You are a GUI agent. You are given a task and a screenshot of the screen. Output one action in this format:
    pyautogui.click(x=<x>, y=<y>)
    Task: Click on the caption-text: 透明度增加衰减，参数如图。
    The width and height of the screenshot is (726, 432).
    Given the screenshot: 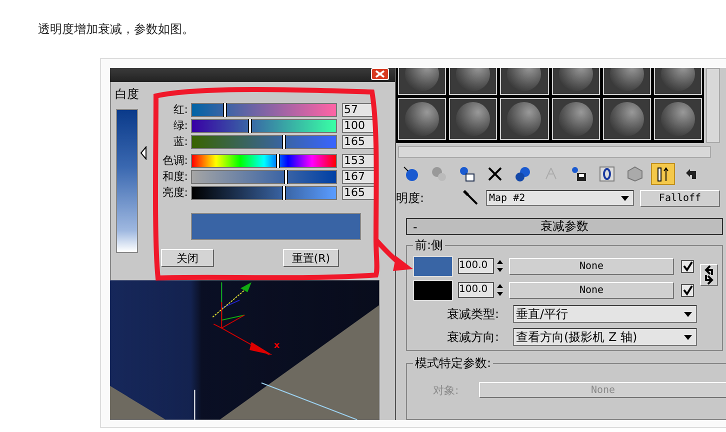 What is the action you would take?
    pyautogui.click(x=116, y=29)
    